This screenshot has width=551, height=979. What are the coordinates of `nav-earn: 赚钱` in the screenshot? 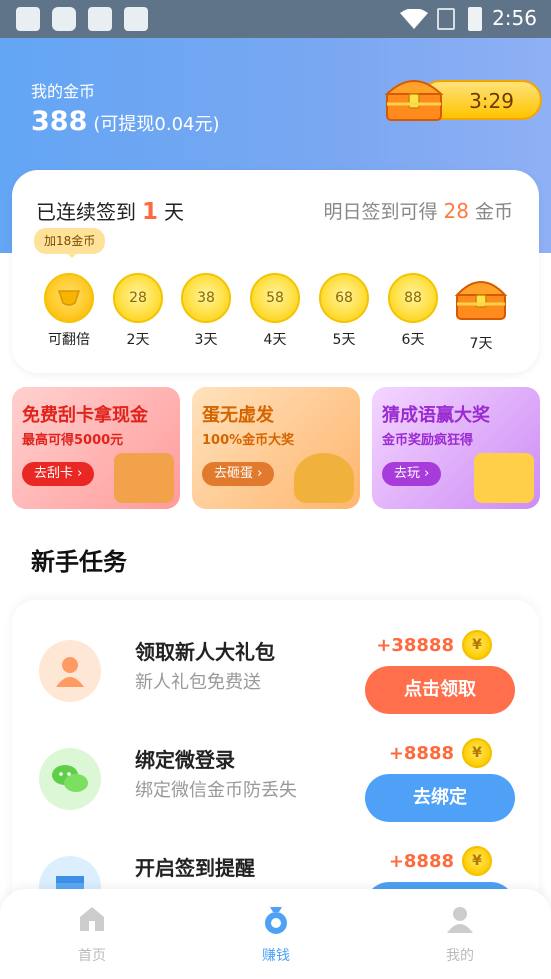 It's located at (276, 934).